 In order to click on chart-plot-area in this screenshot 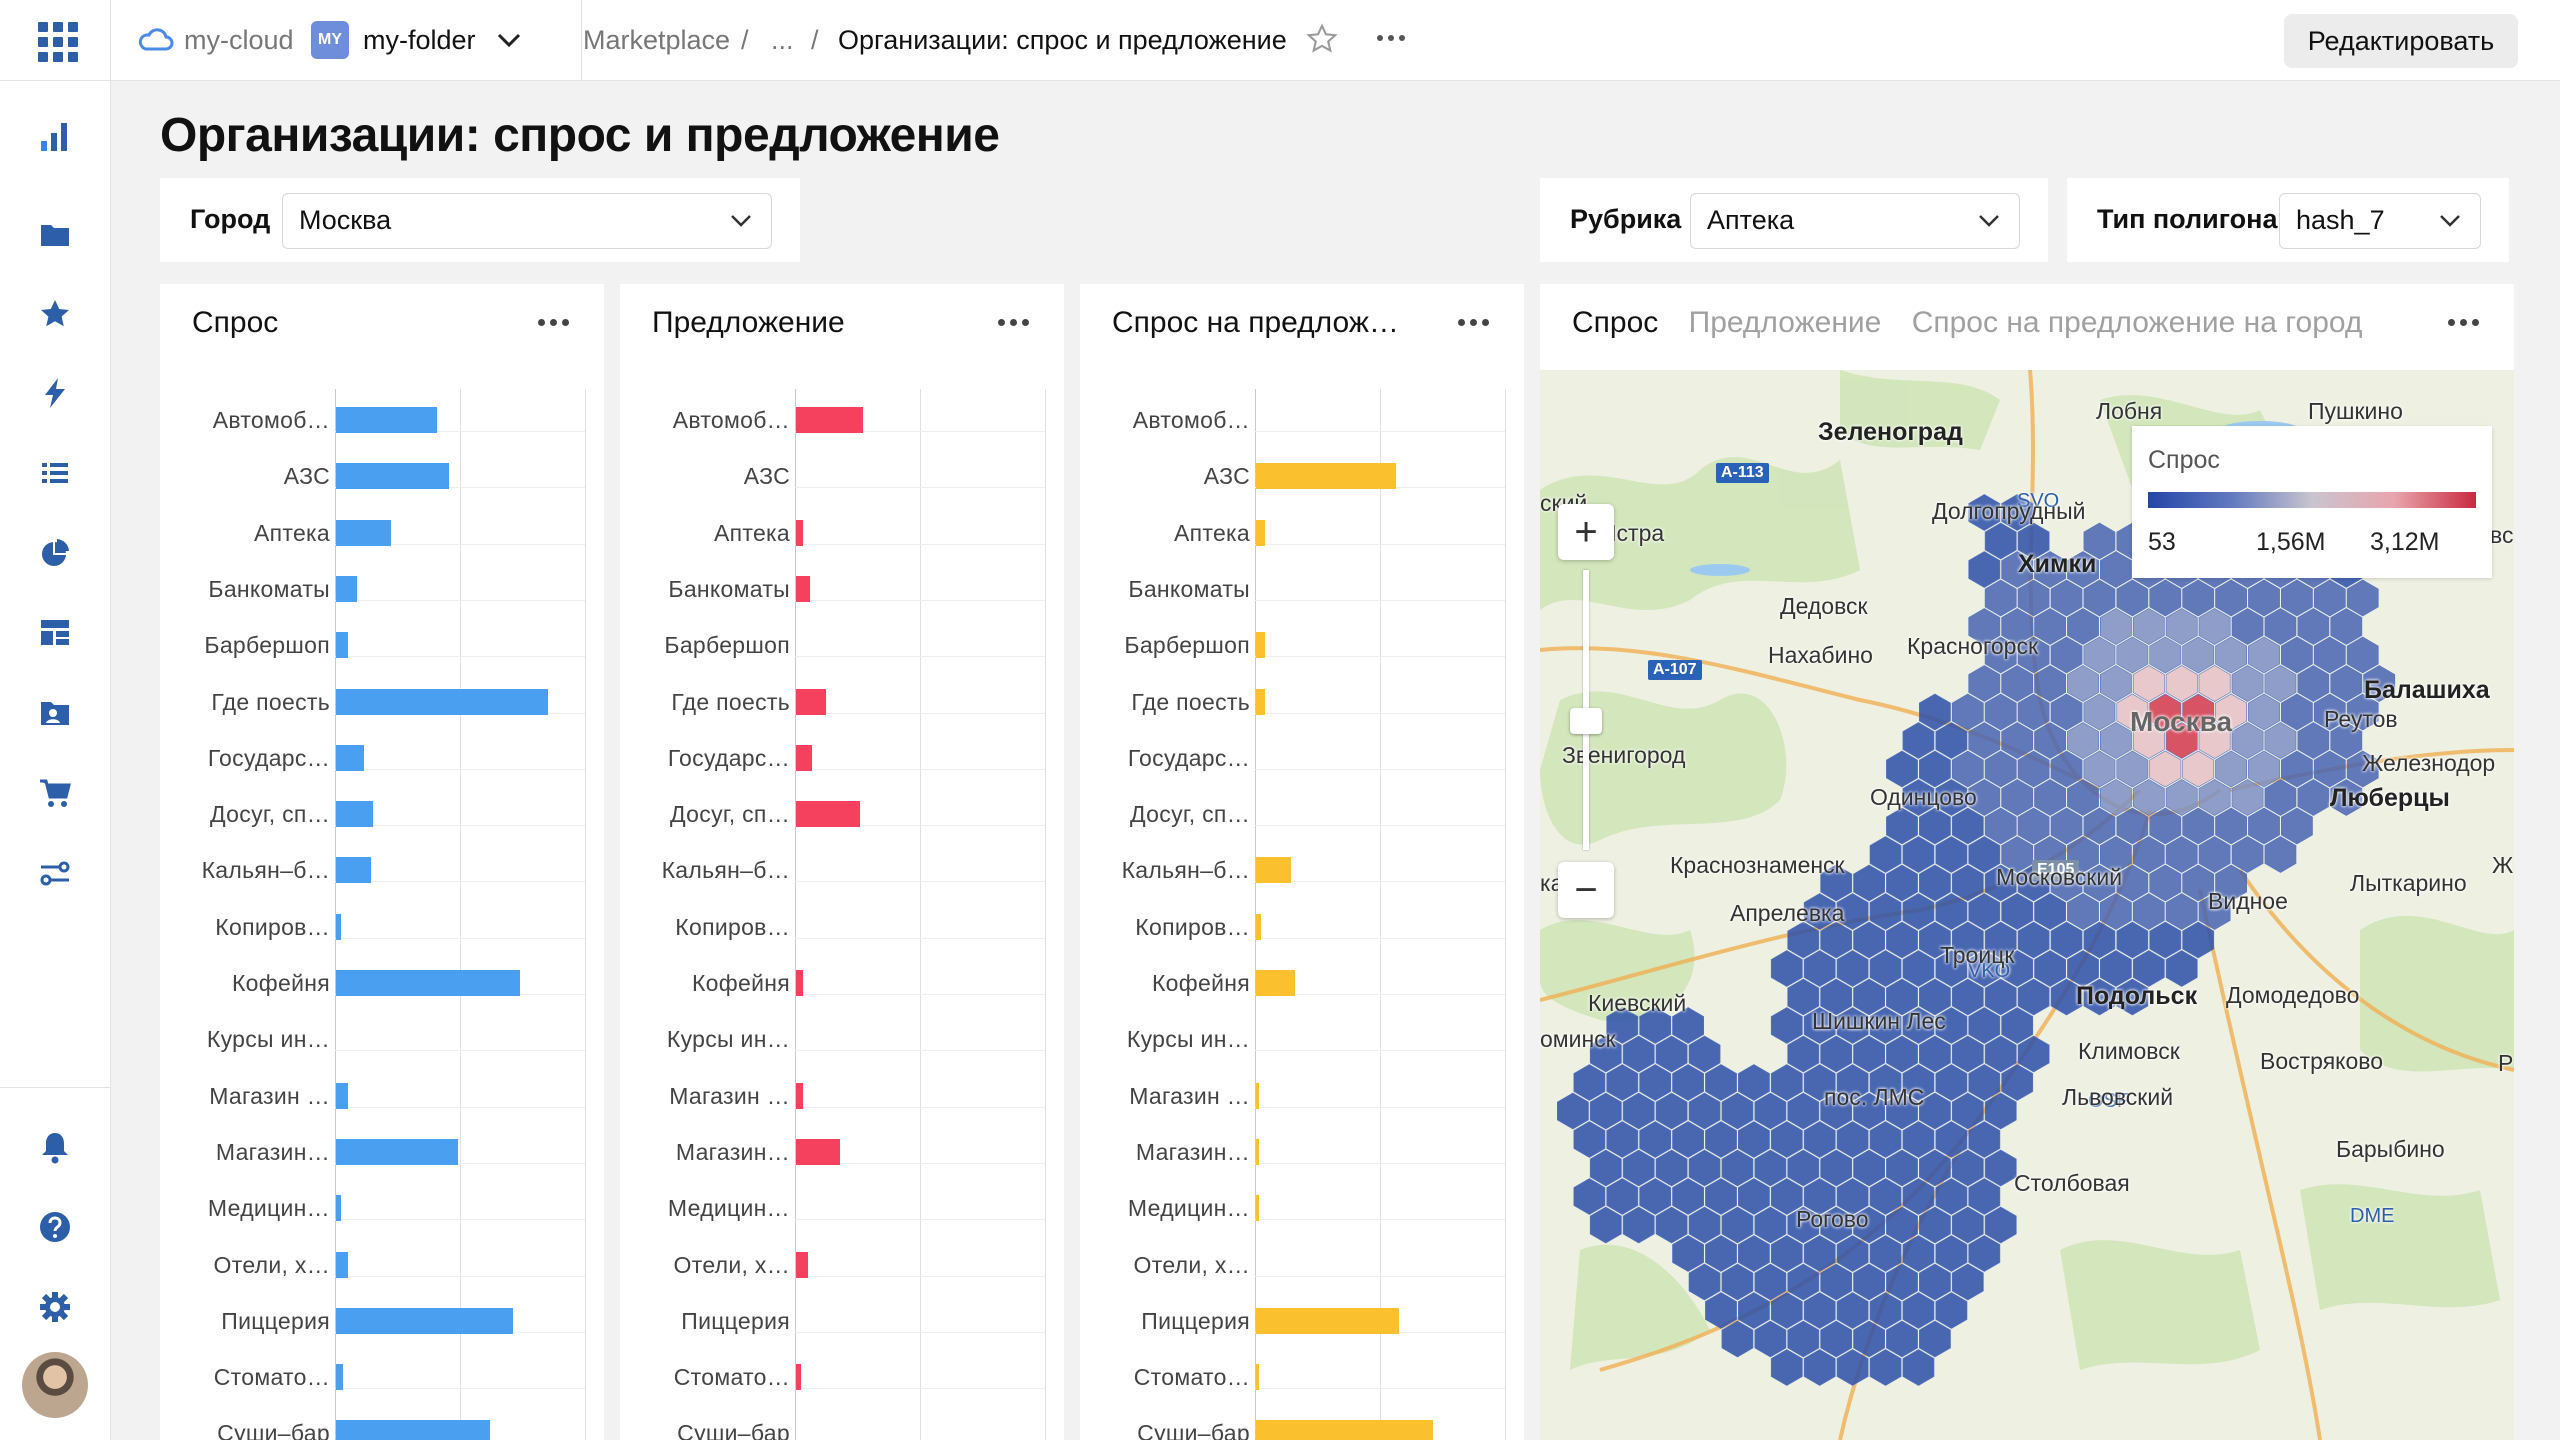, I will do `click(460, 914)`.